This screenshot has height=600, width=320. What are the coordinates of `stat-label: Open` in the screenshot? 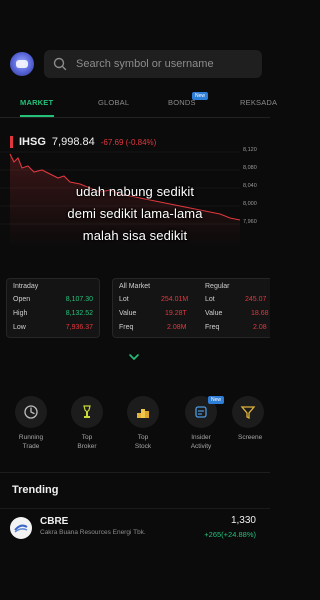 It's located at (22, 299).